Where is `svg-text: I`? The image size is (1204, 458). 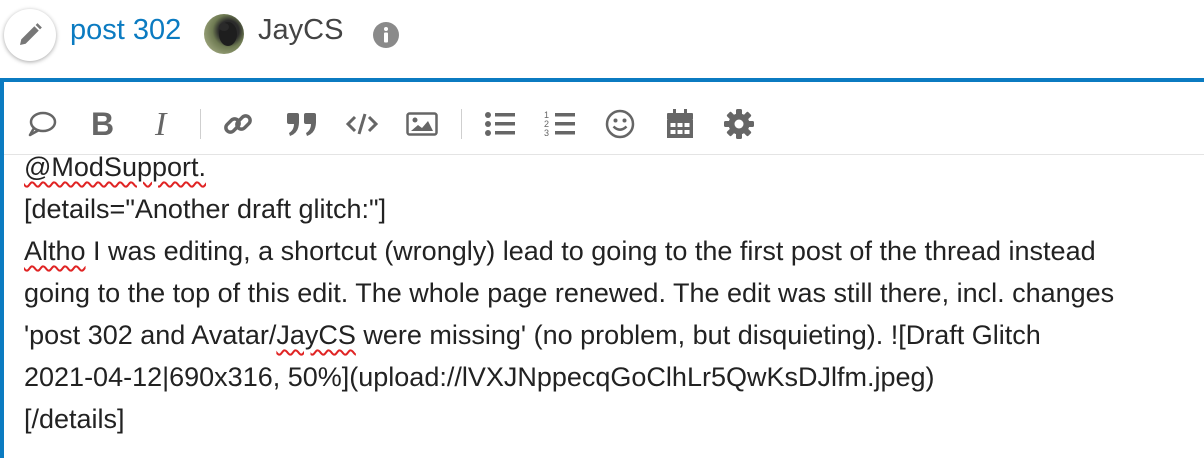
svg-text: I is located at coordinates (161, 124).